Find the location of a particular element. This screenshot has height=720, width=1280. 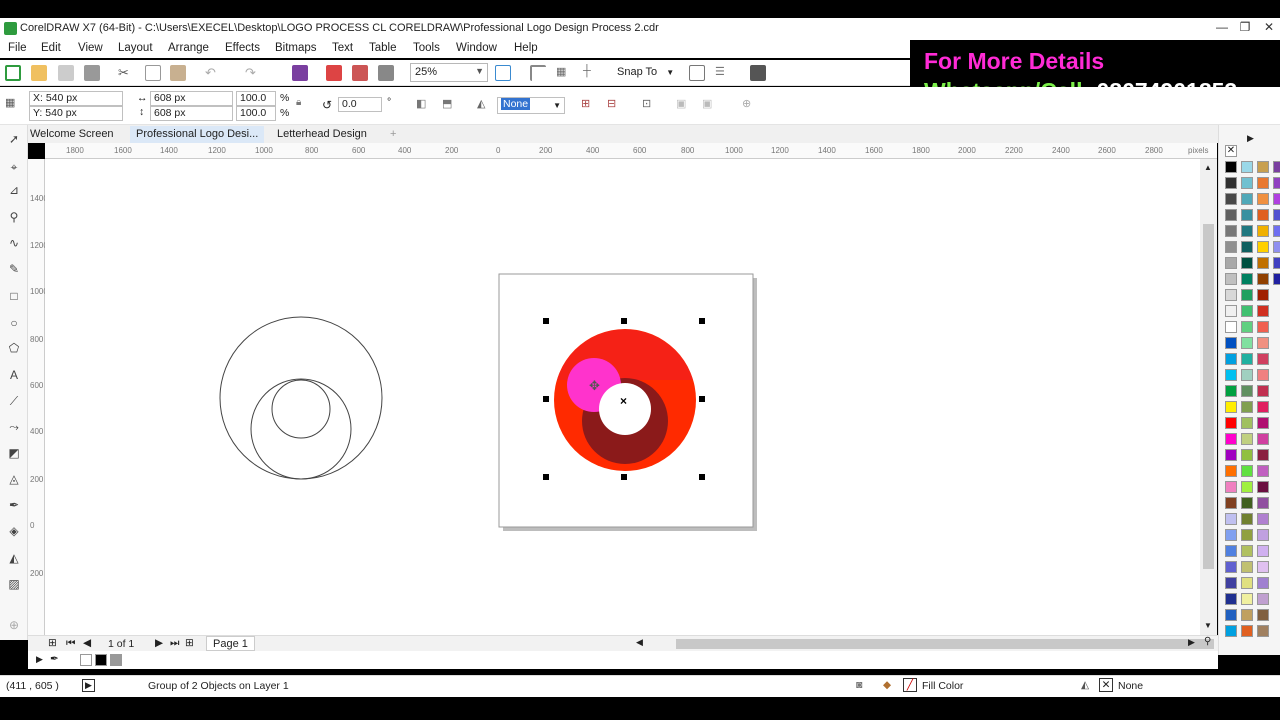

scroll-right-icon: ▶ is located at coordinates (1191, 642).